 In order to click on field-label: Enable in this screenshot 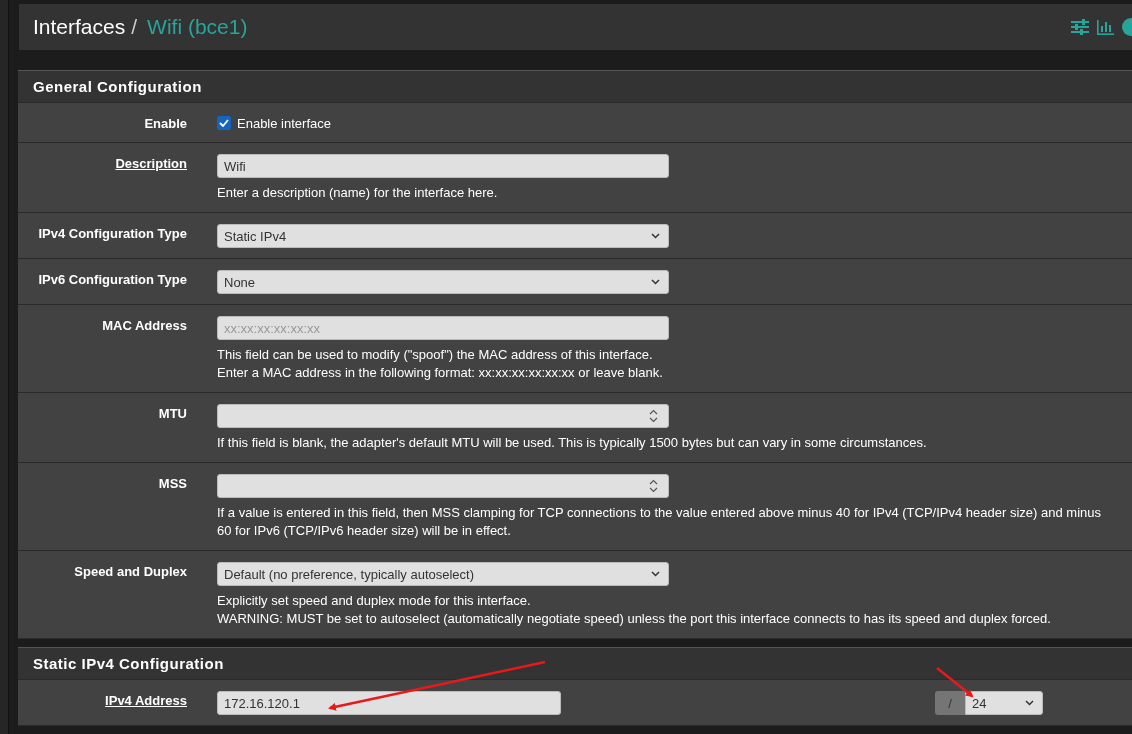, I will do `click(165, 123)`.